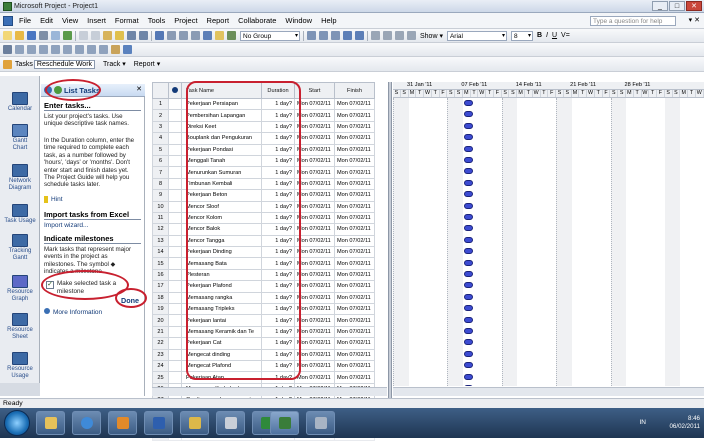 This screenshot has width=704, height=441. I want to click on assign-resources-icon, so click(231, 35).